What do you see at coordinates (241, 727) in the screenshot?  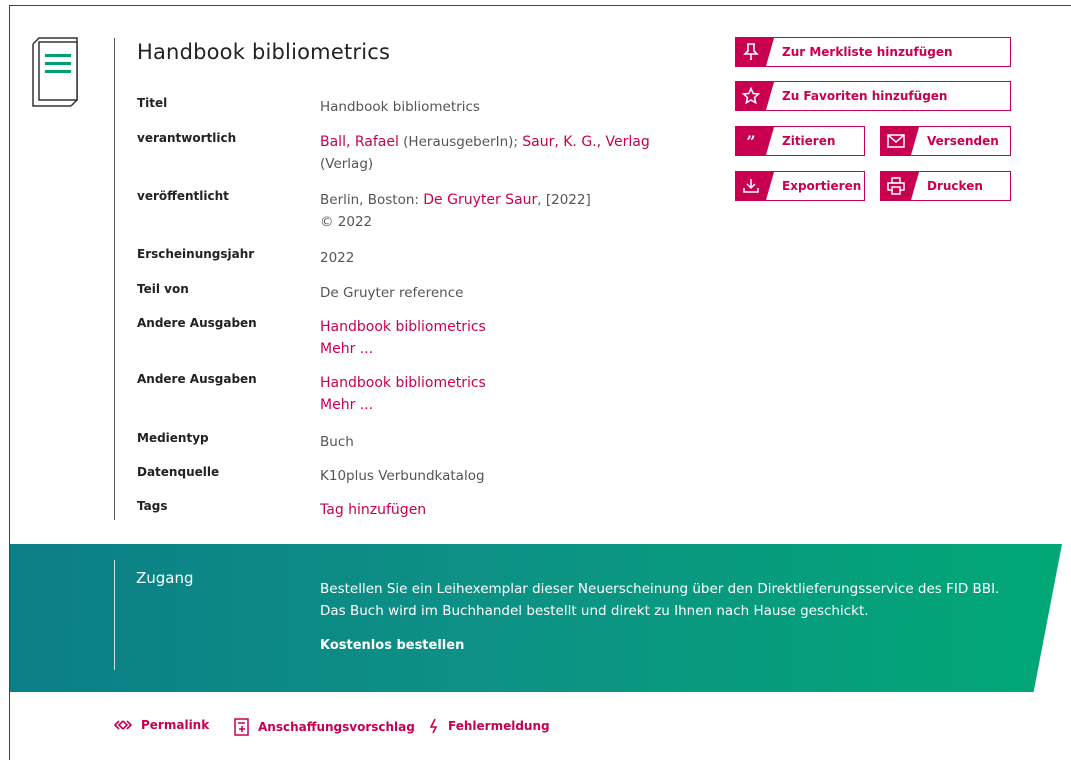 I see `document-plus-icon` at bounding box center [241, 727].